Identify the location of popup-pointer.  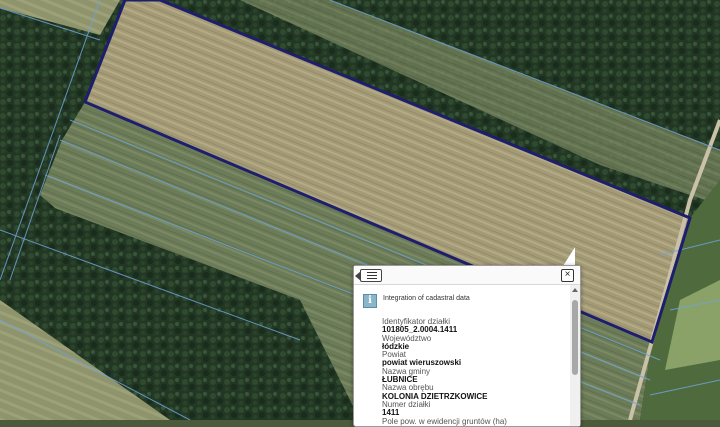
(569, 256).